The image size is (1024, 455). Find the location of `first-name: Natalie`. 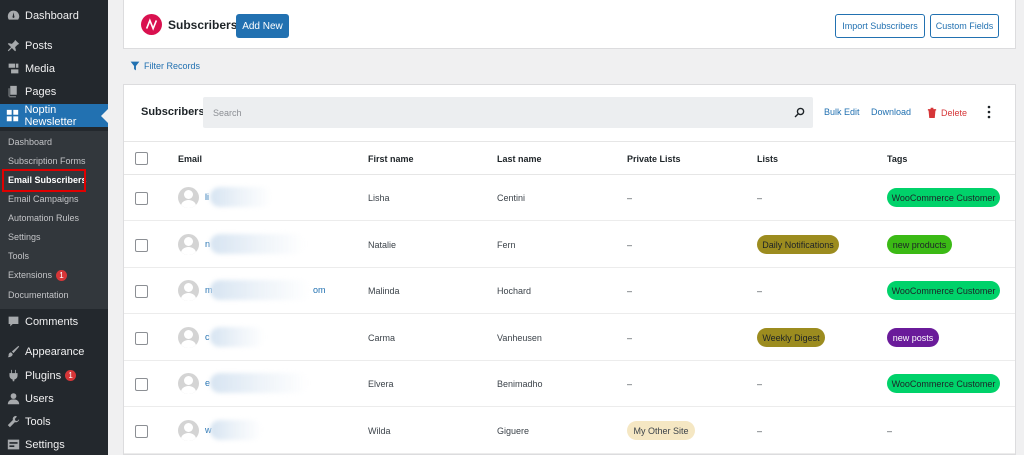

first-name: Natalie is located at coordinates (382, 245).